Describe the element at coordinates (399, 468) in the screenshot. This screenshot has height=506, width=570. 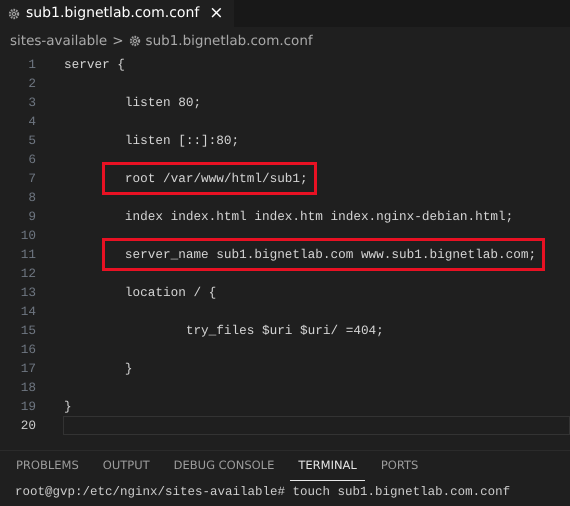
I see `panel-tab: PORTS` at that location.